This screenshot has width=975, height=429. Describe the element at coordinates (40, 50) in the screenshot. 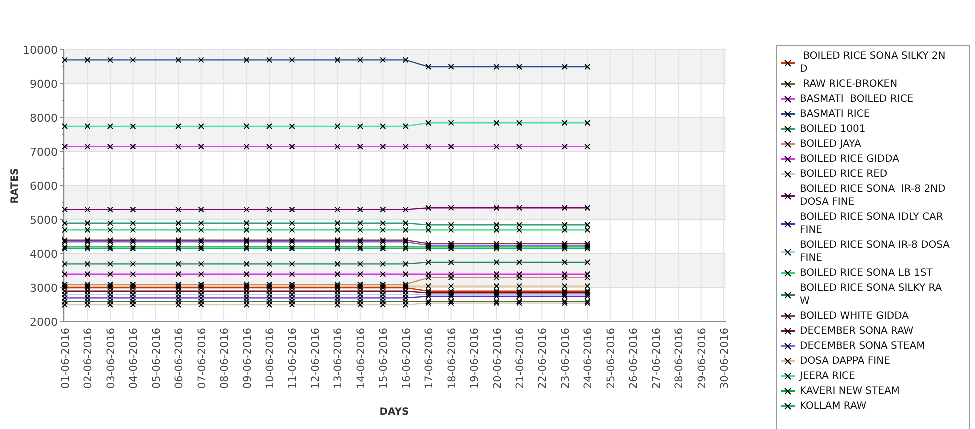

I see `y-tick-label: 10000` at that location.